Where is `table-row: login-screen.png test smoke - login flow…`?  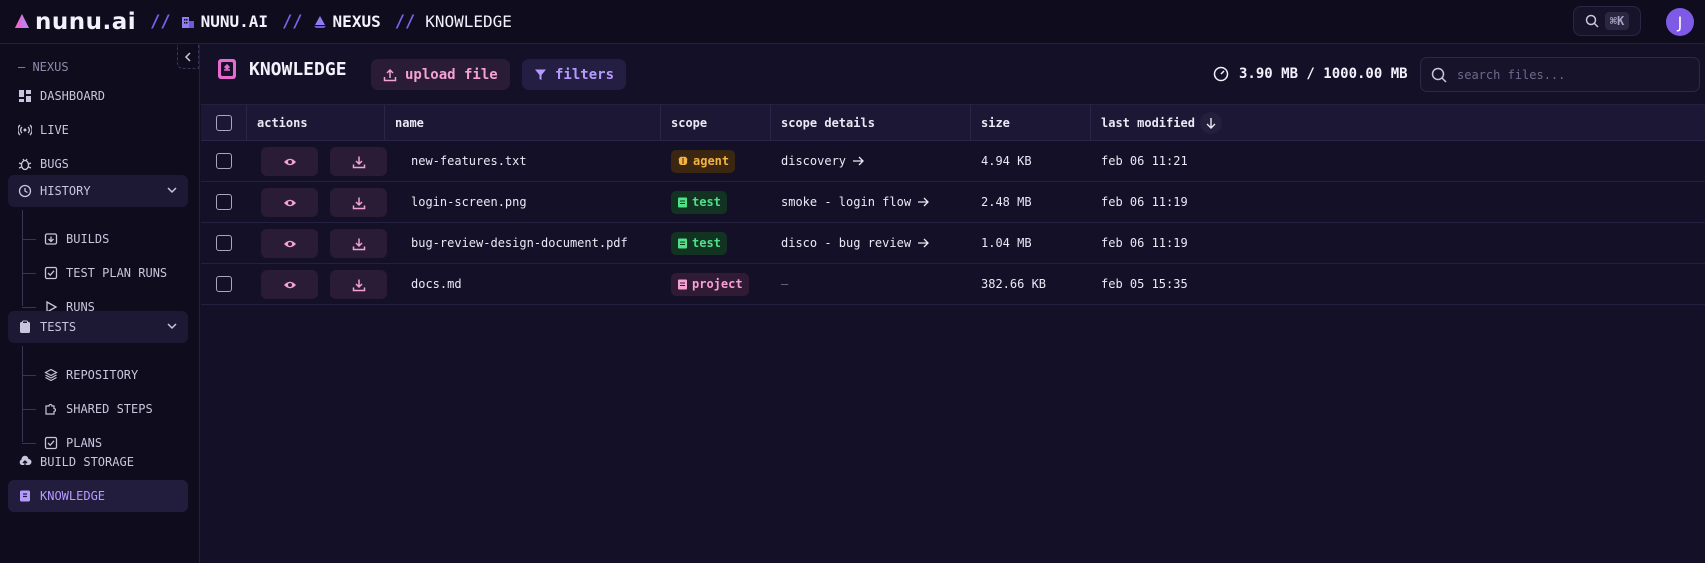
table-row: login-screen.png test smoke - login flow… is located at coordinates (953, 202).